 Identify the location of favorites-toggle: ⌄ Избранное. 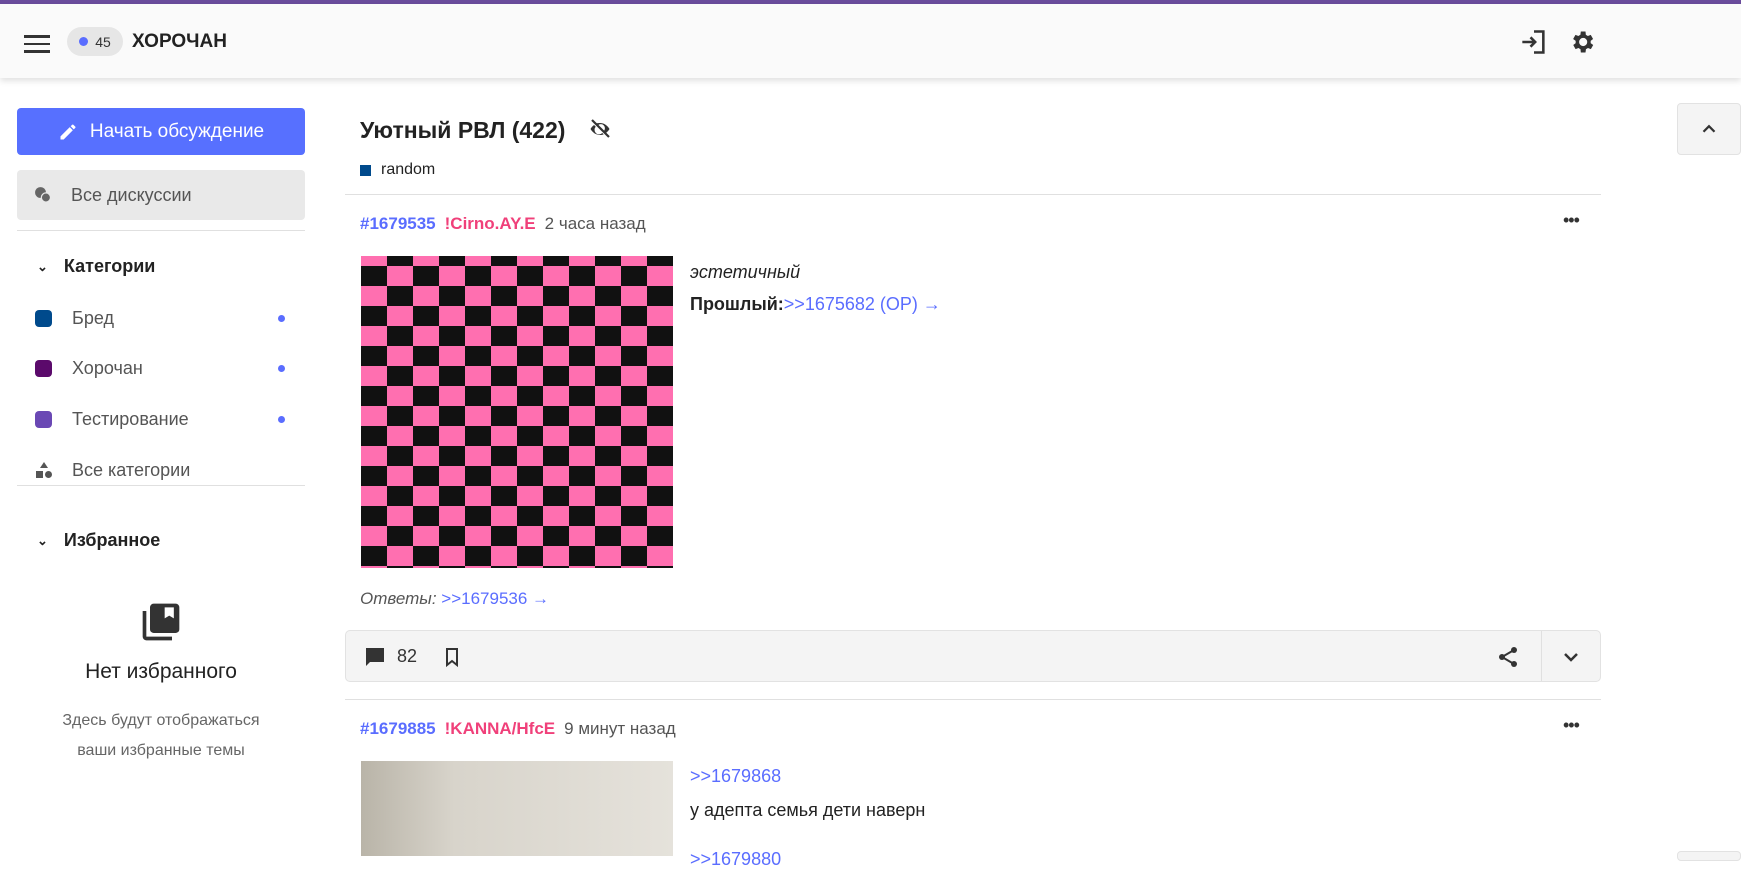
(98, 540).